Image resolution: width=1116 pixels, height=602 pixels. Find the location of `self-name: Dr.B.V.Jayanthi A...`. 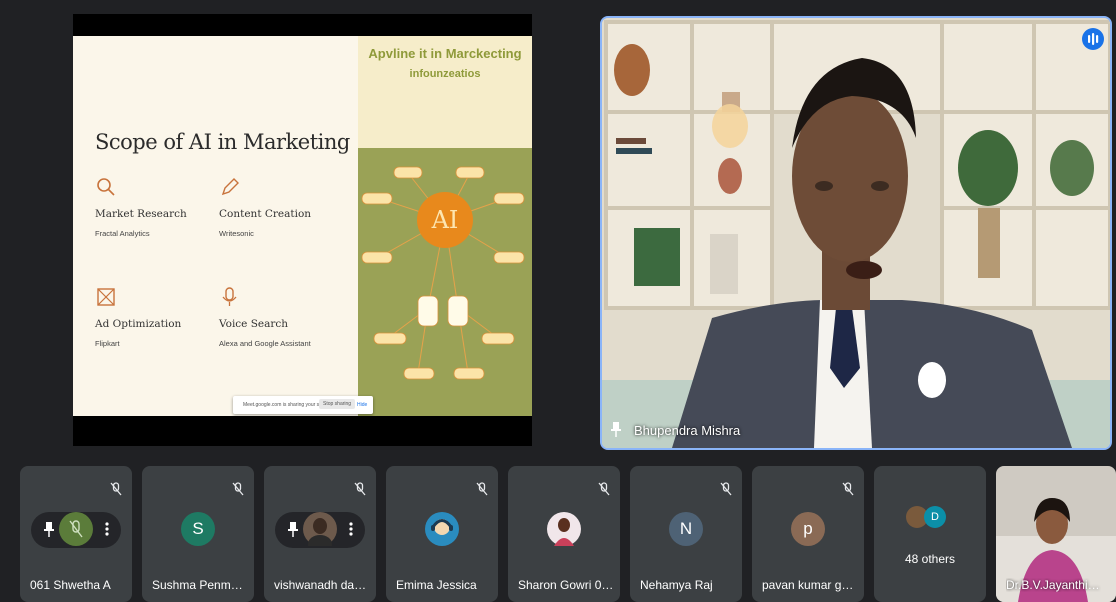

self-name: Dr.B.V.Jayanthi A... is located at coordinates (1054, 585).